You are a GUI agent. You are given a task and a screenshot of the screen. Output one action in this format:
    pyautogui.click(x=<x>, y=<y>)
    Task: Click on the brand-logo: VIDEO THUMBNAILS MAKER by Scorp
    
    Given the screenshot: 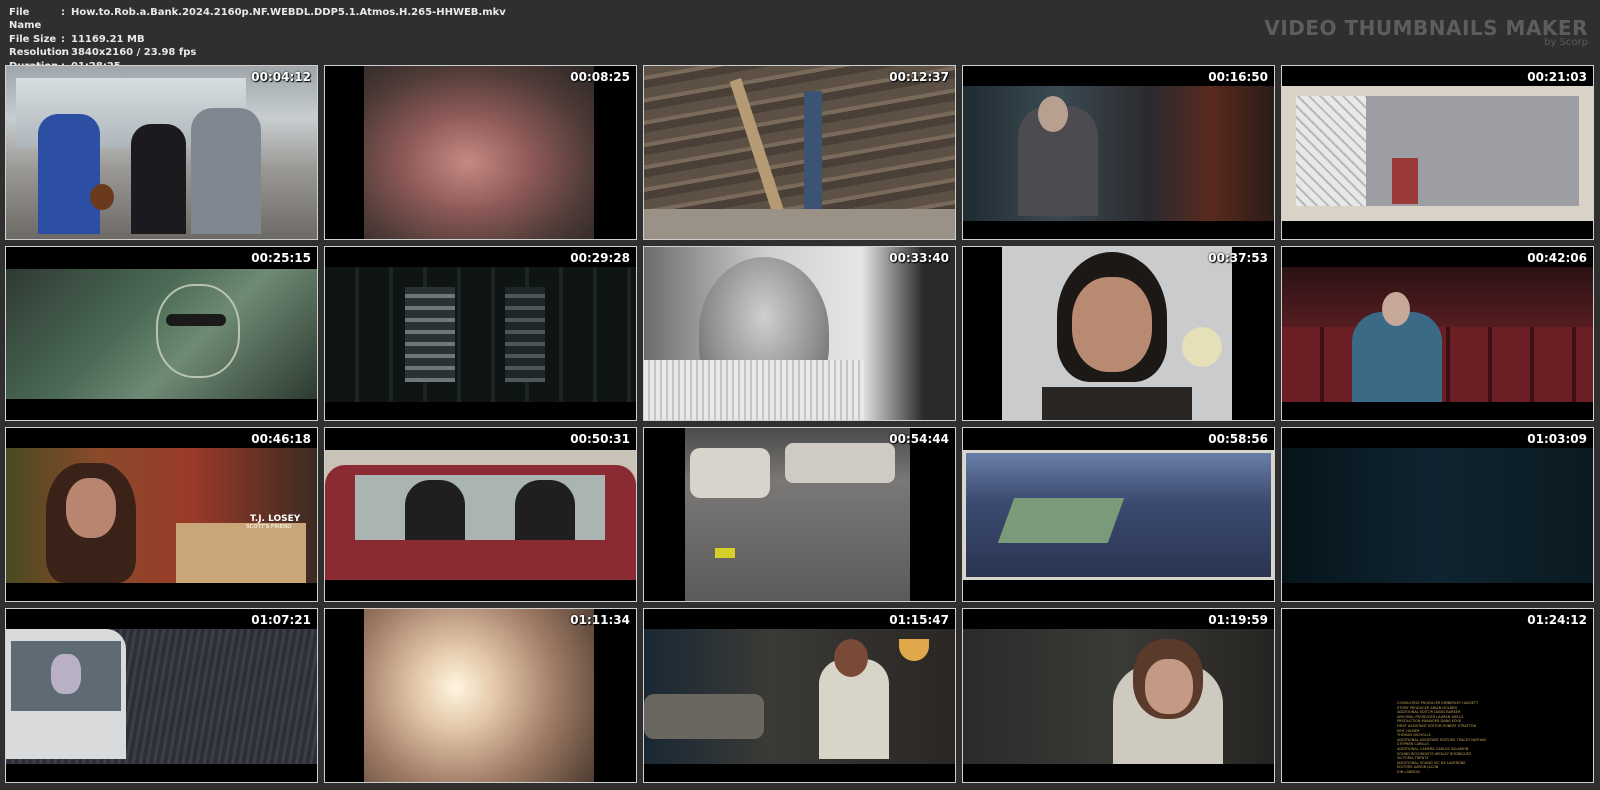 What is the action you would take?
    pyautogui.click(x=1426, y=32)
    